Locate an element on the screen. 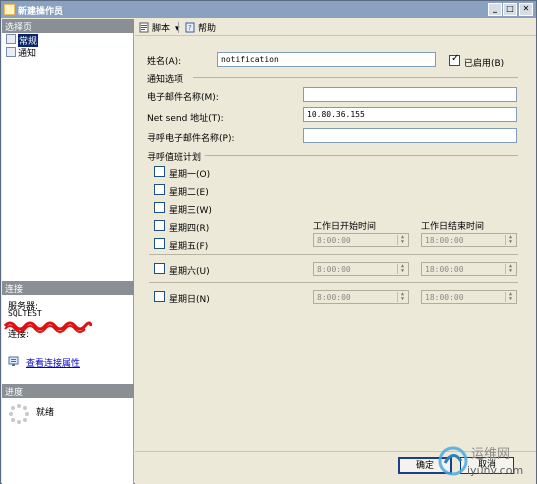 This screenshot has width=537, height=484. name-input: notification is located at coordinates (326, 59).